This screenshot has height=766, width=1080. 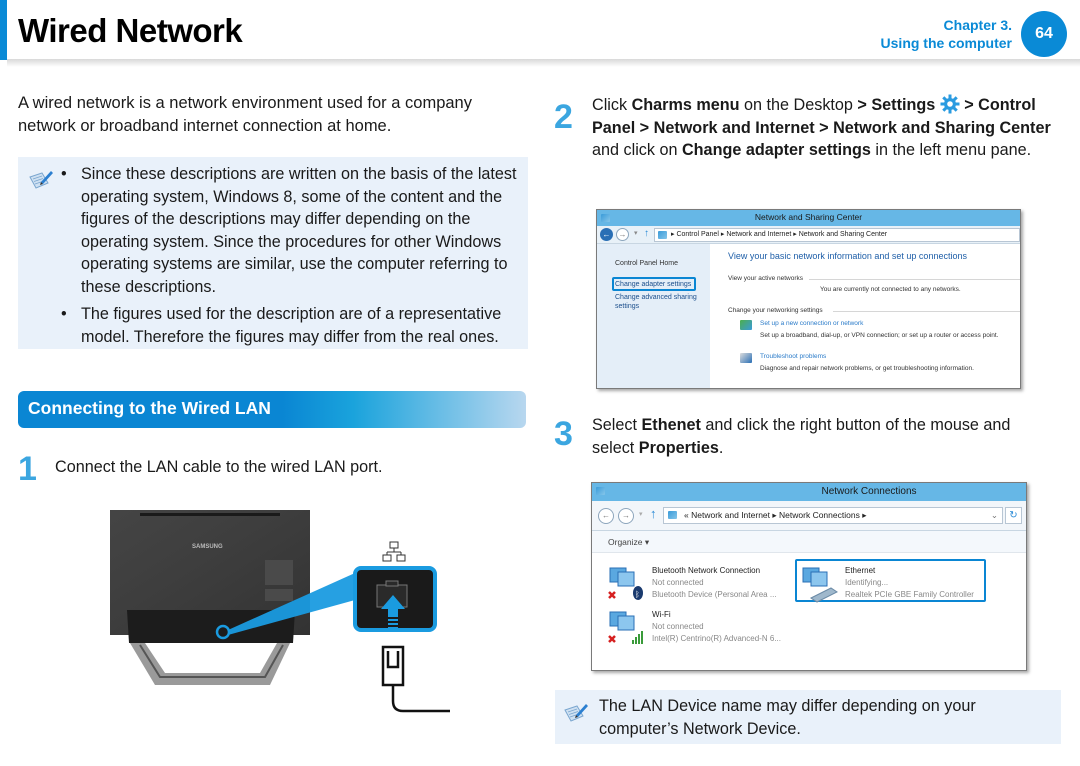 What do you see at coordinates (860, 570) in the screenshot?
I see `connection-name: Ethernet` at bounding box center [860, 570].